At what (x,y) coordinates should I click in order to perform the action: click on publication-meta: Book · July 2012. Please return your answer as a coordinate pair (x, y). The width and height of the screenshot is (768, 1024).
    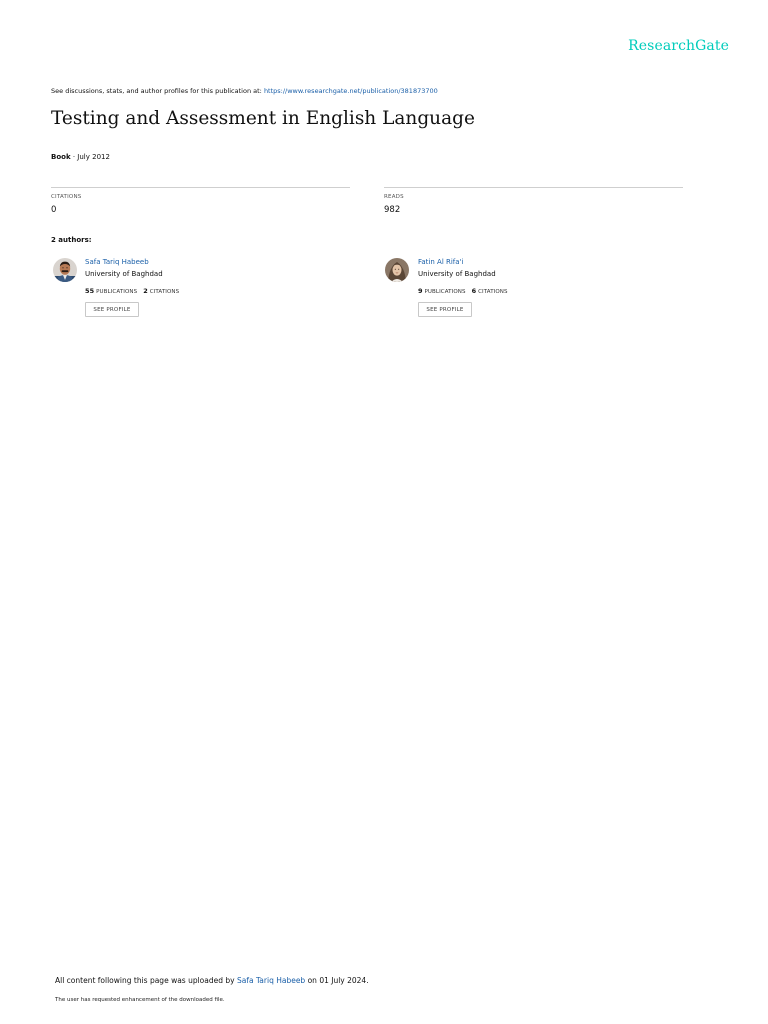
    Looking at the image, I should click on (80, 157).